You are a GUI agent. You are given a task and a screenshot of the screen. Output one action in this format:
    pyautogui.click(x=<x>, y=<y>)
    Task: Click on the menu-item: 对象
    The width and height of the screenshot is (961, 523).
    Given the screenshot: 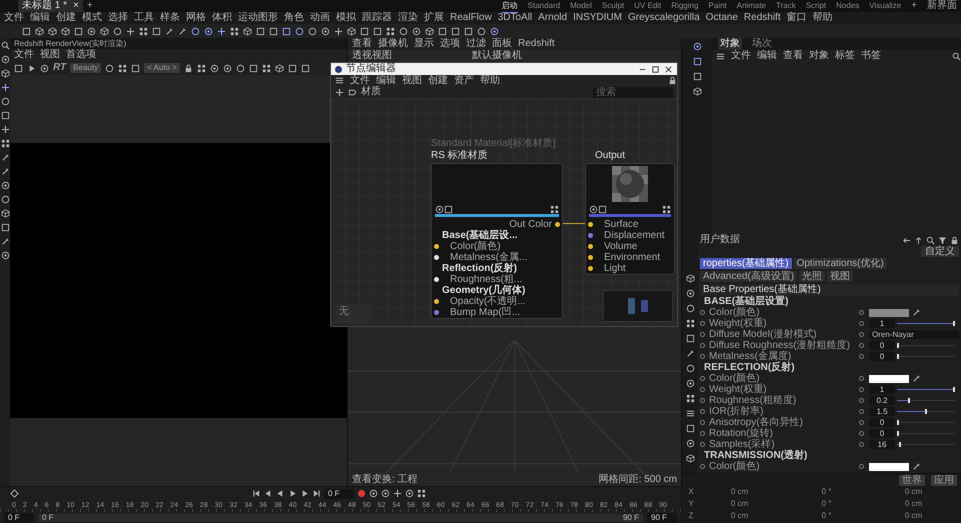 What is the action you would take?
    pyautogui.click(x=819, y=56)
    